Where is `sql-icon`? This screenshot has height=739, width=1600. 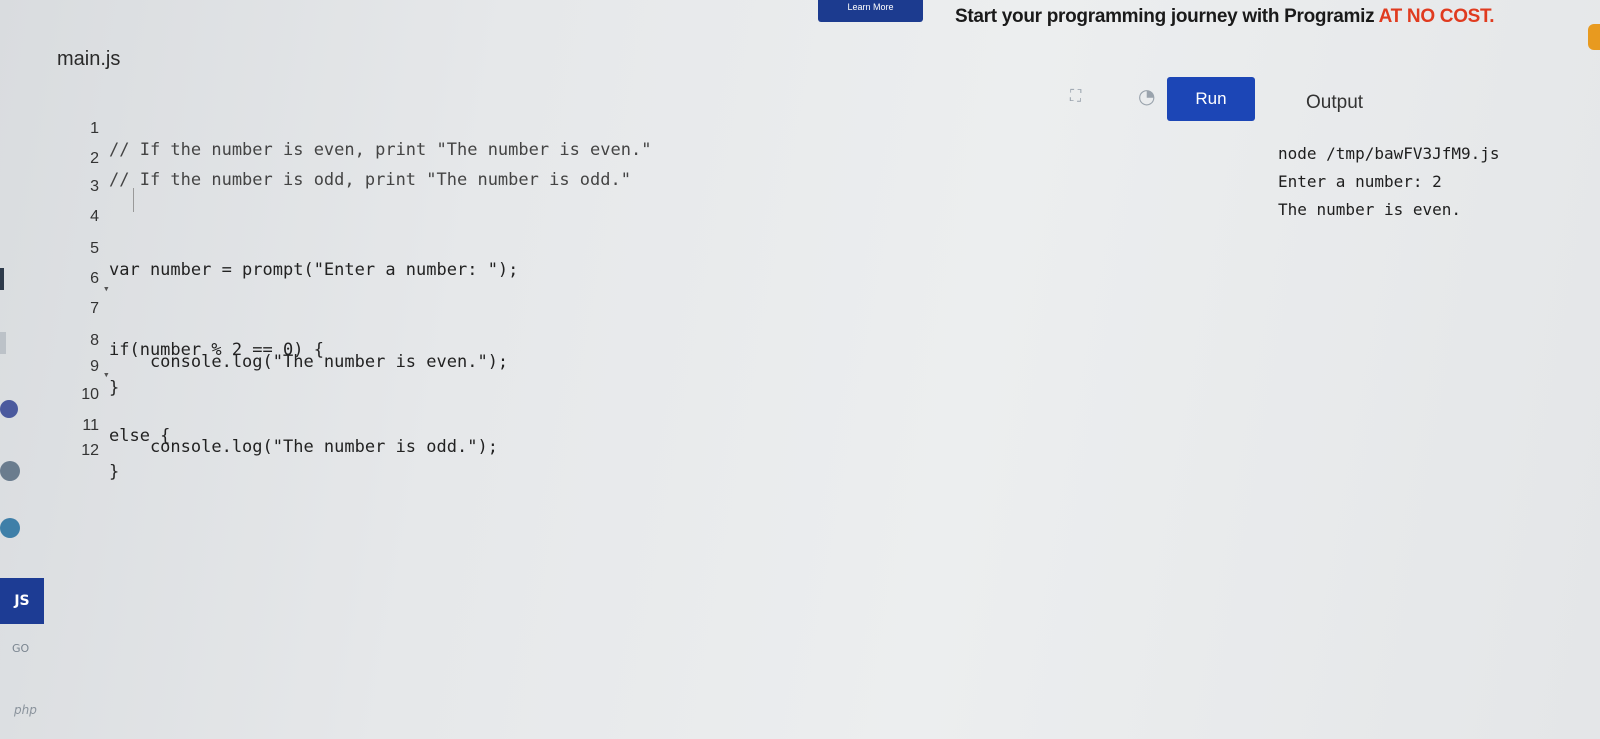
sql-icon is located at coordinates (9, 409).